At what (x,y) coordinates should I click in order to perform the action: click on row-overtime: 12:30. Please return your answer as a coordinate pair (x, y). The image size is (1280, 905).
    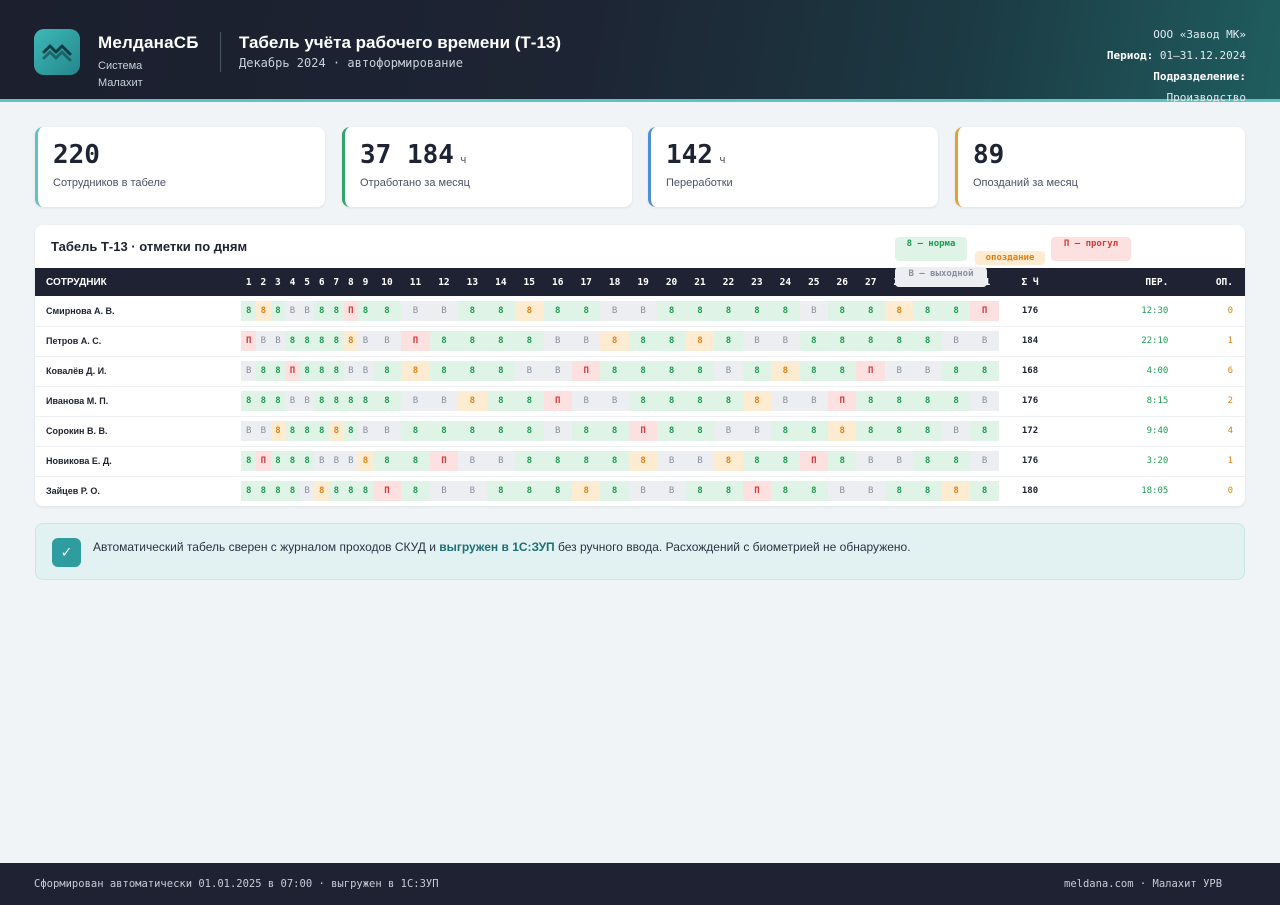
    Looking at the image, I should click on (1123, 311).